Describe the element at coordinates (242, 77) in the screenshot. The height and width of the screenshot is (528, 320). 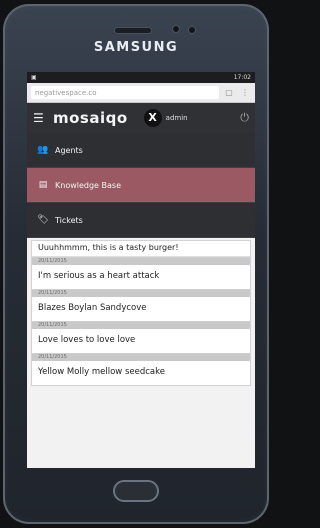
I see `status-time: 17:02` at that location.